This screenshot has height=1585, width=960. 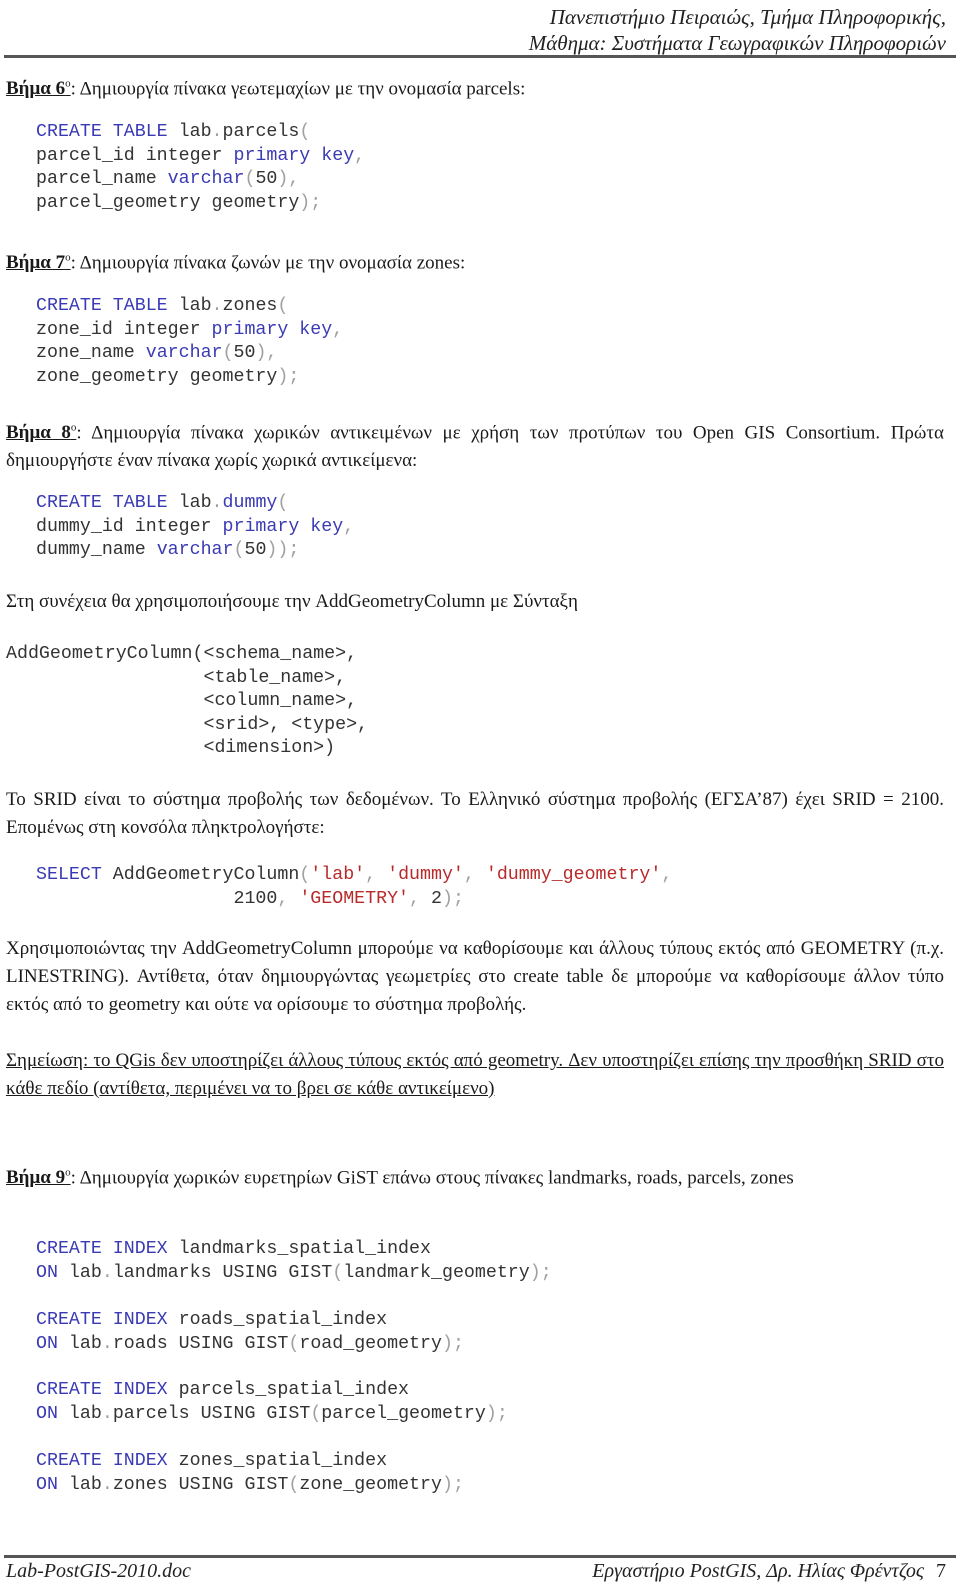 What do you see at coordinates (425, 875) in the screenshot?
I see `code-token: 'dummy'` at bounding box center [425, 875].